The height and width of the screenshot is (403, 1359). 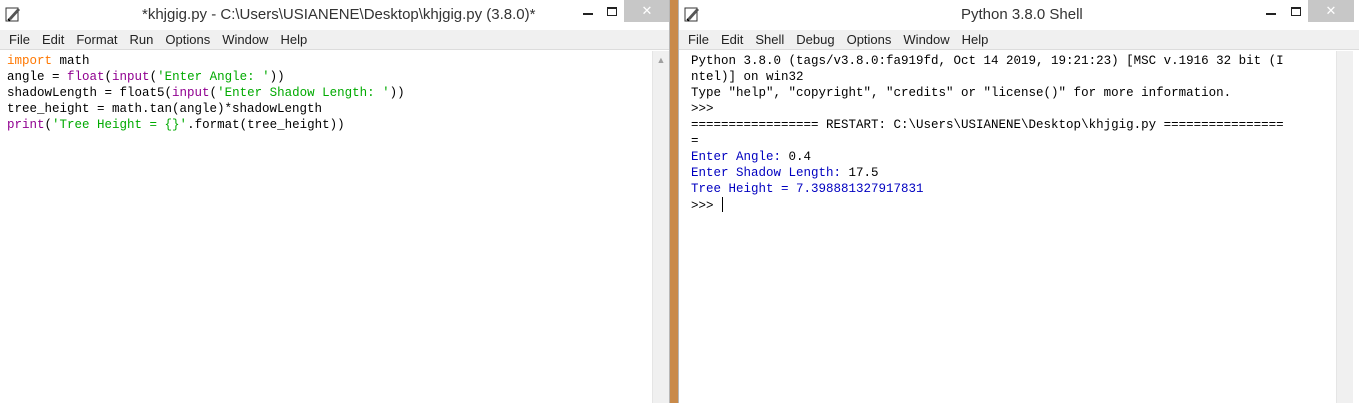 I want to click on code-token: ntel)] on win32, so click(x=747, y=77).